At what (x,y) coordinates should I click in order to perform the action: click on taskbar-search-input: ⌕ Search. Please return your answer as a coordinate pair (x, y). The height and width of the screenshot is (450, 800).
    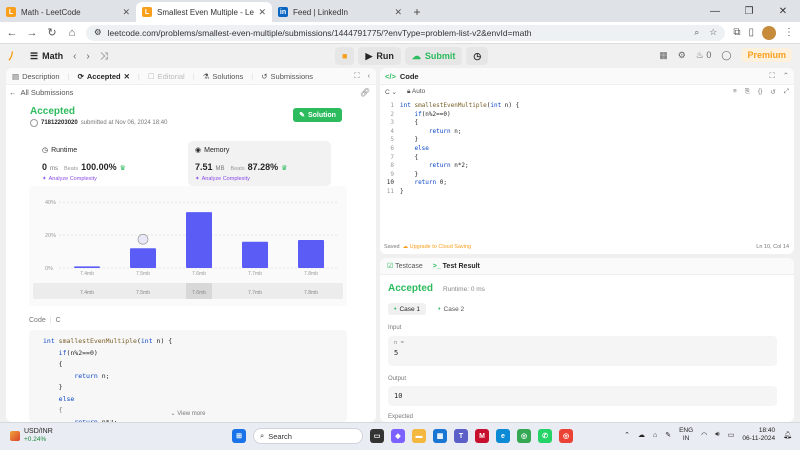
    Looking at the image, I should click on (308, 436).